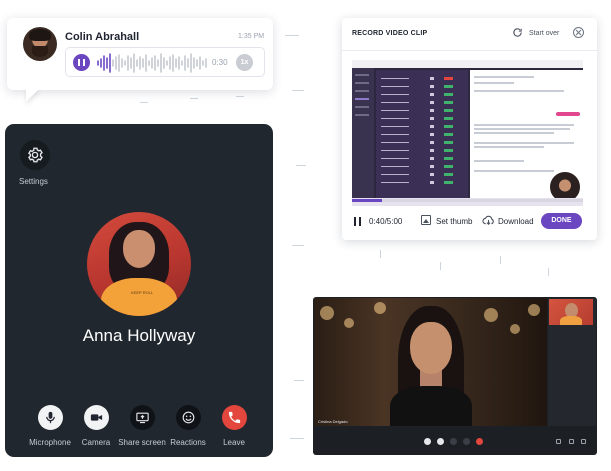  I want to click on microphone-button, so click(50, 417).